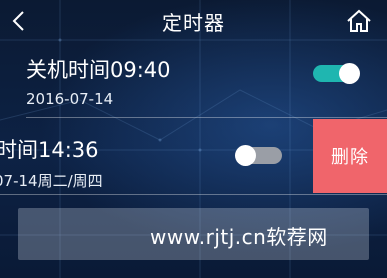 The image size is (387, 278). Describe the element at coordinates (49, 150) in the screenshot. I see `timer-time-label: 时间14:36` at that location.